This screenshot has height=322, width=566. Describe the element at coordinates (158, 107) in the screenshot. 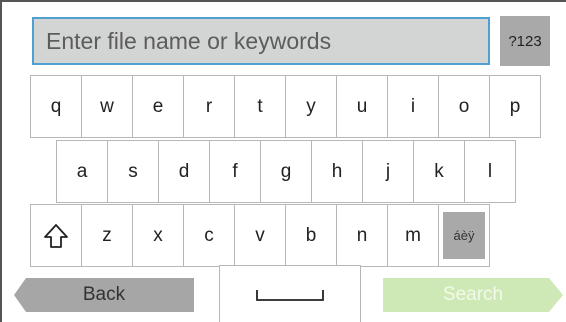

I see `key-e: e` at that location.